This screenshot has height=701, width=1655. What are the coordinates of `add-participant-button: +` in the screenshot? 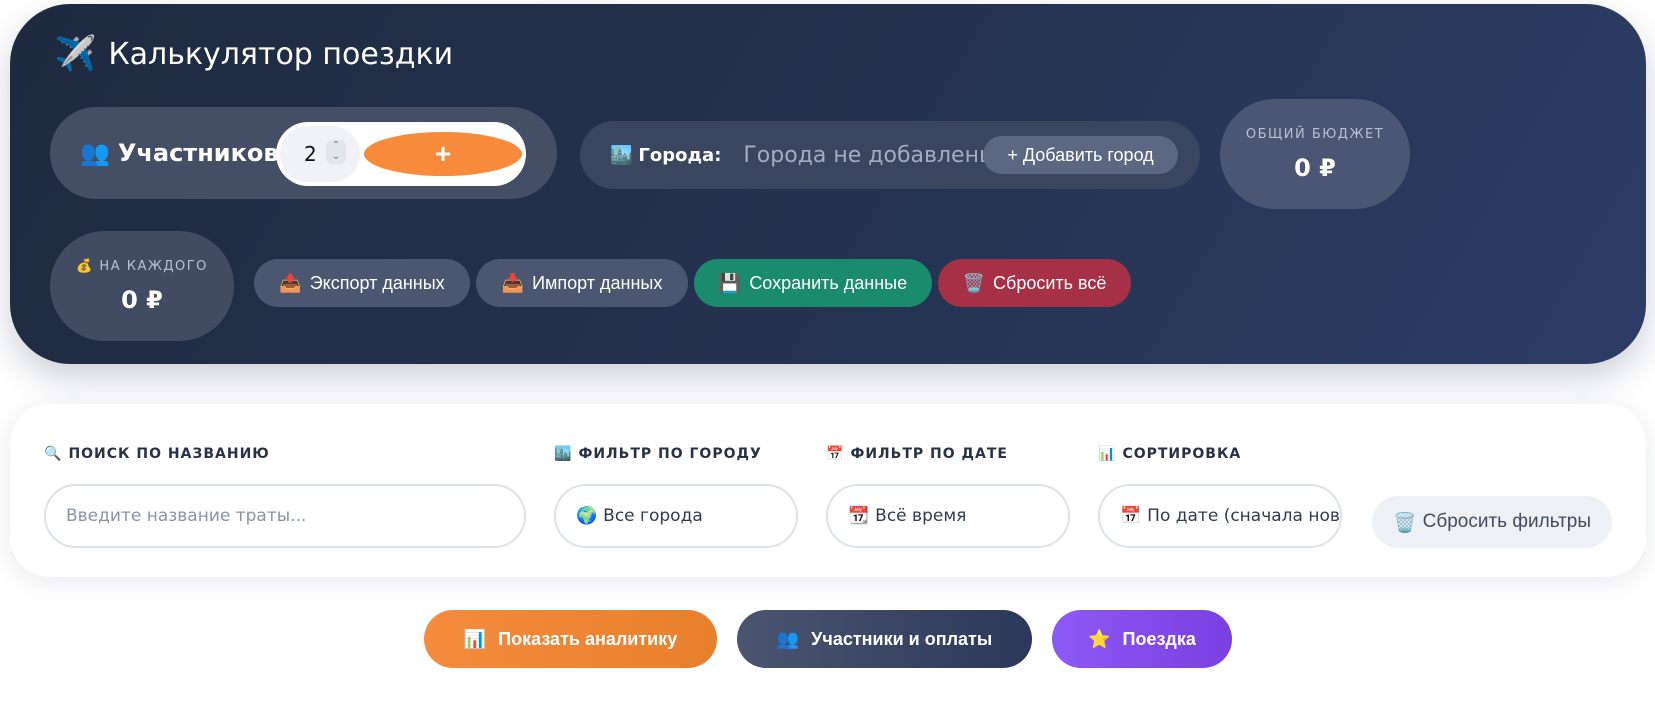 It's located at (443, 154).